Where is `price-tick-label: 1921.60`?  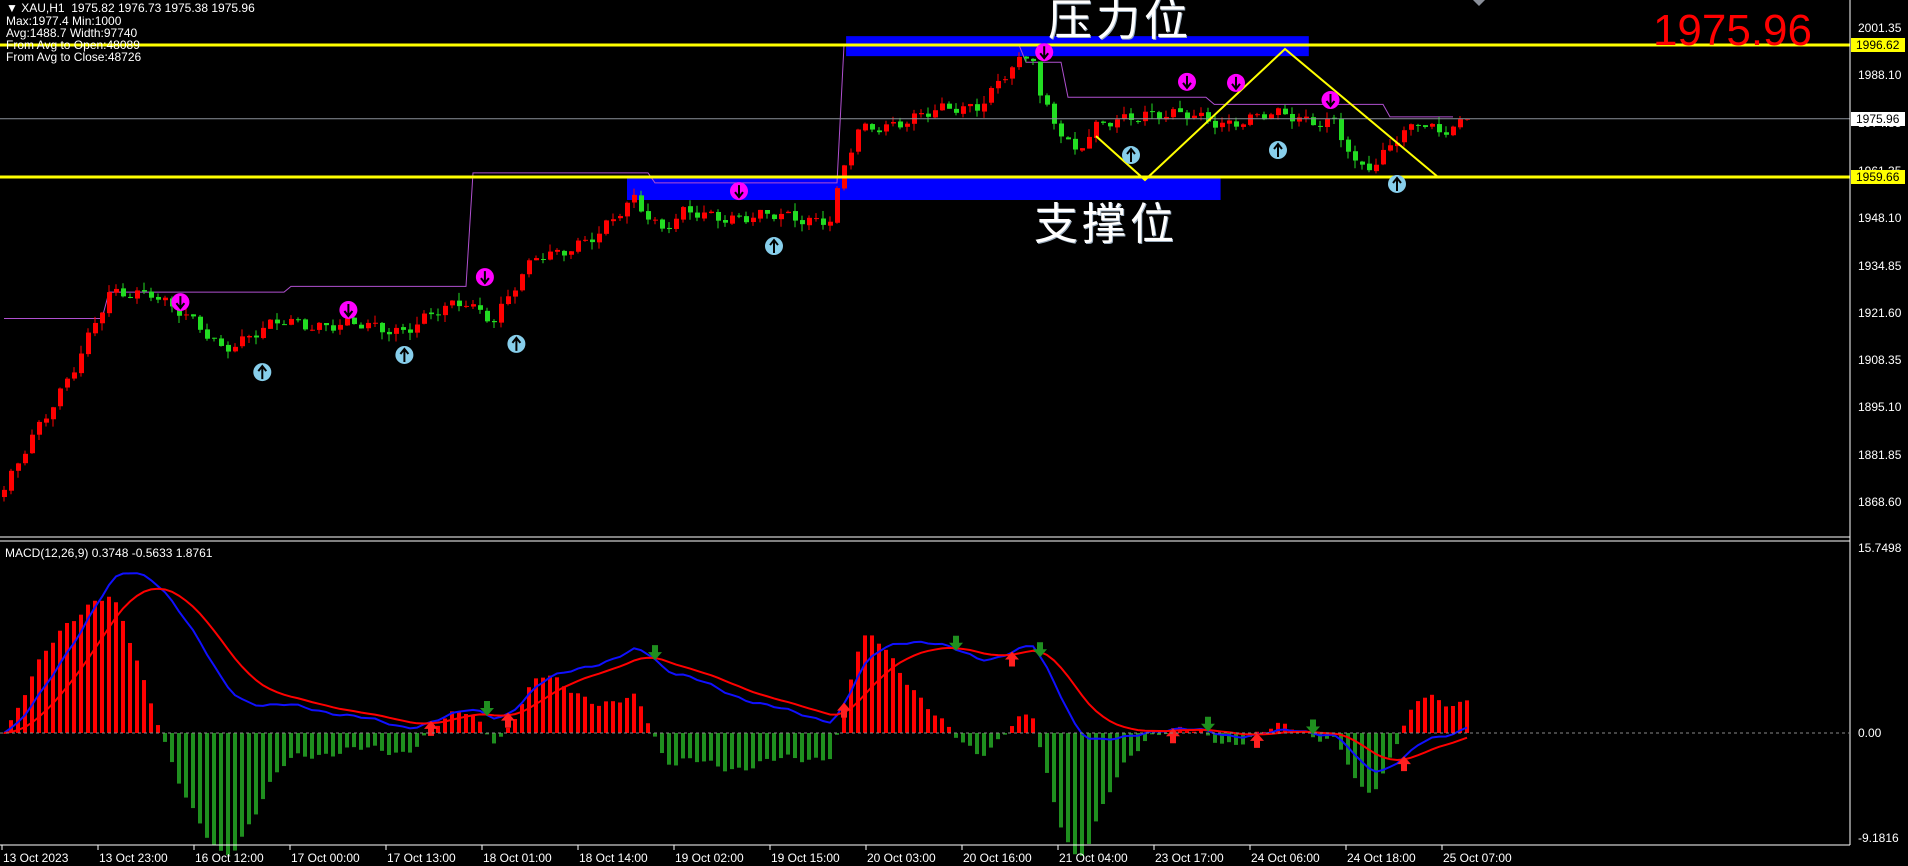 price-tick-label: 1921.60 is located at coordinates (1880, 312).